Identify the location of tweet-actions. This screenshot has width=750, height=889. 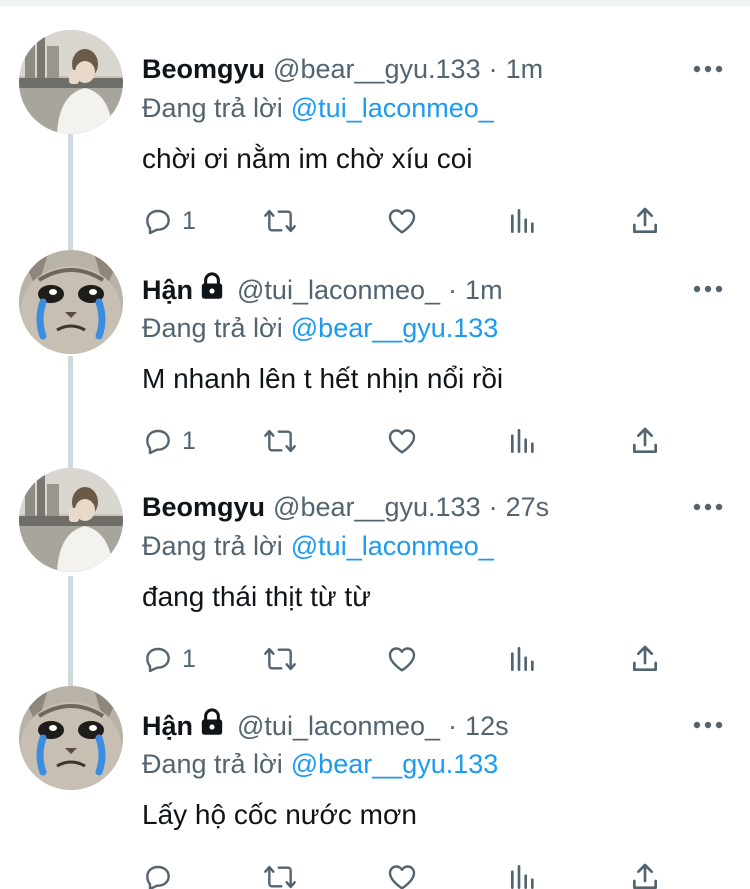
(402, 873).